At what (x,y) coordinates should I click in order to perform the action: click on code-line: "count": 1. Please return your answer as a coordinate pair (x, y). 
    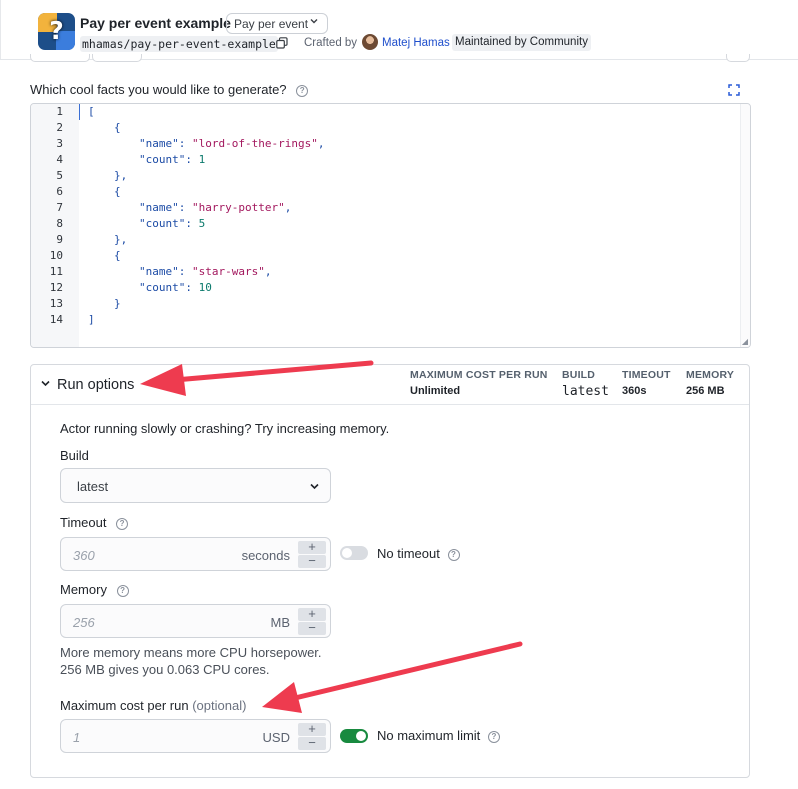
    Looking at the image, I should click on (172, 159).